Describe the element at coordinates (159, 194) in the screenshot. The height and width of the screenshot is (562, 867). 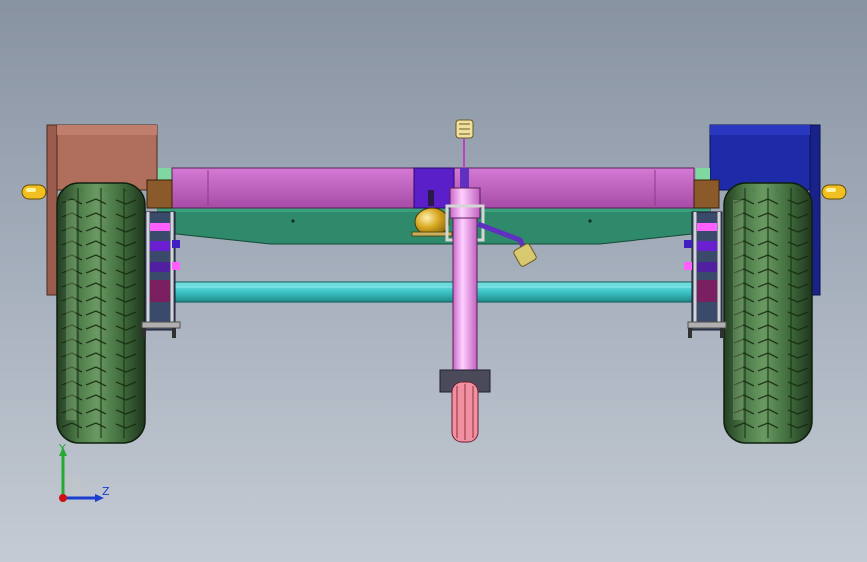
I see `left-frame-end` at that location.